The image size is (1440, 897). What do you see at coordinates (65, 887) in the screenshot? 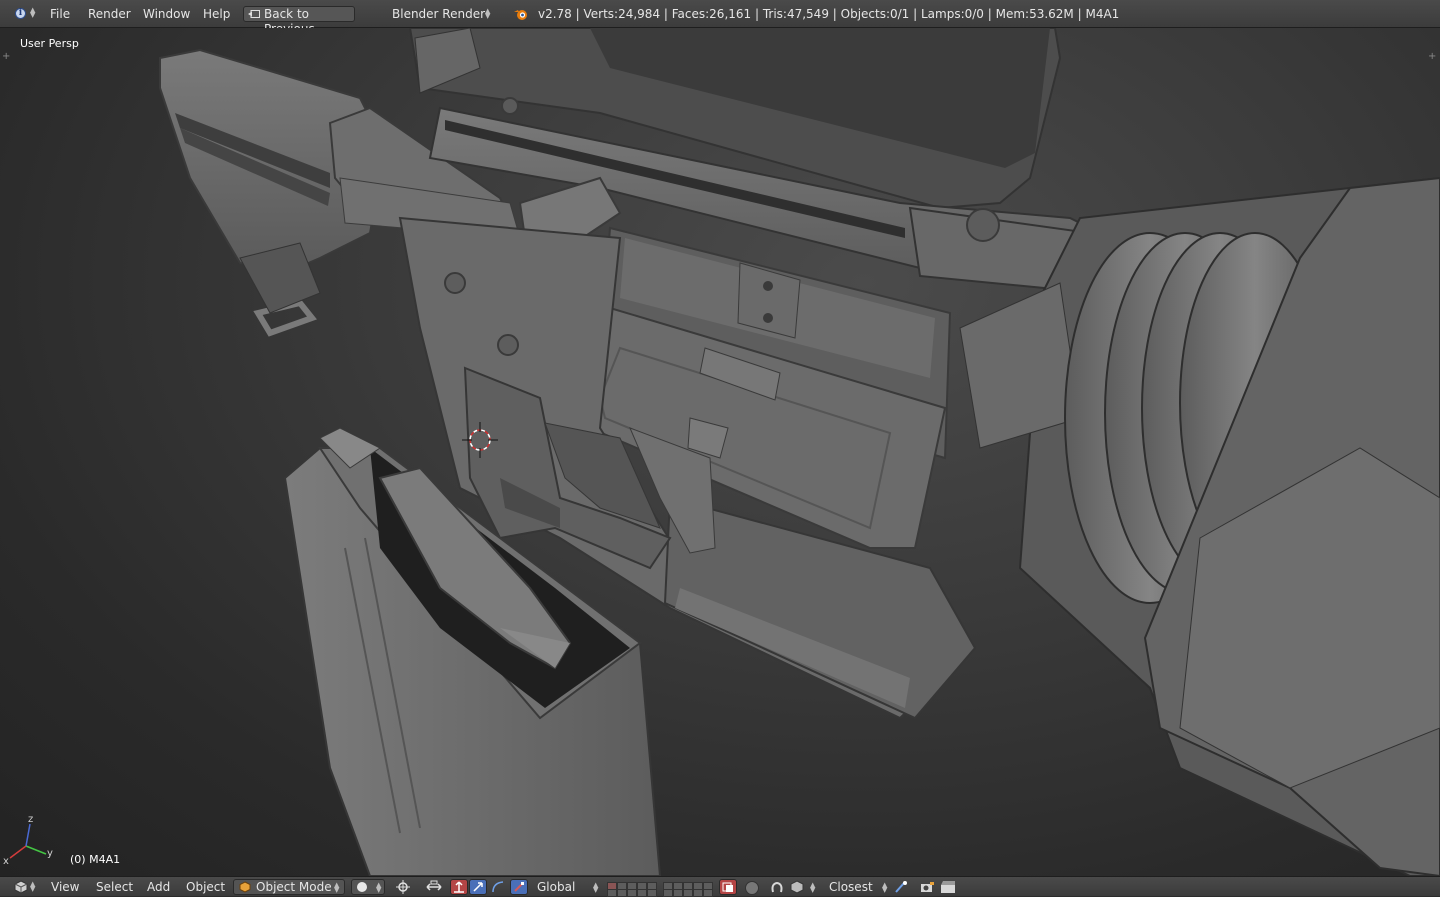
I see `menu-view: View` at bounding box center [65, 887].